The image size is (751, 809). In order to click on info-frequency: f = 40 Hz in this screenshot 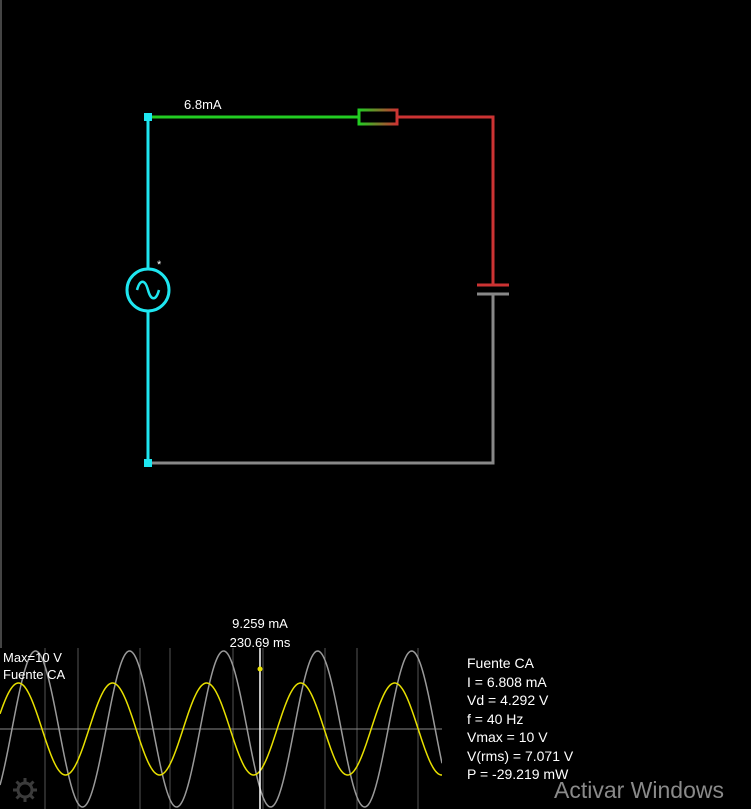, I will do `click(495, 718)`.